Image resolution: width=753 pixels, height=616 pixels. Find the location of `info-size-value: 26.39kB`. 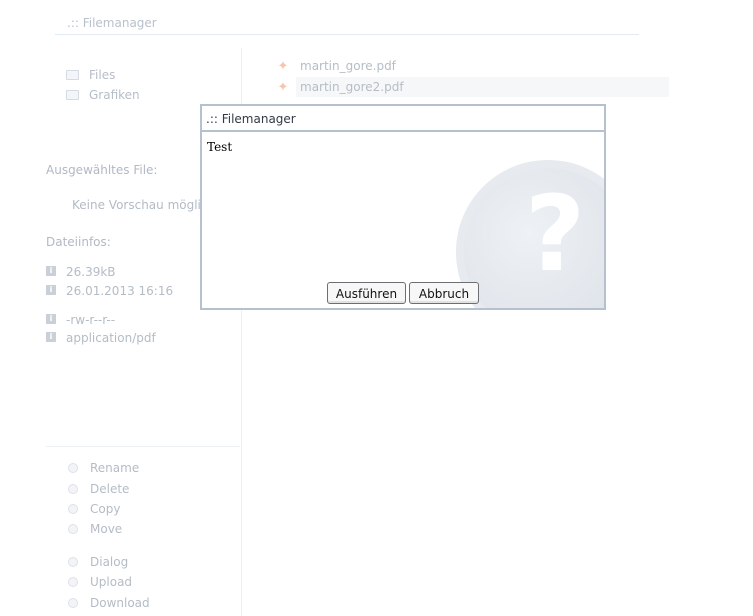

info-size-value: 26.39kB is located at coordinates (91, 272).